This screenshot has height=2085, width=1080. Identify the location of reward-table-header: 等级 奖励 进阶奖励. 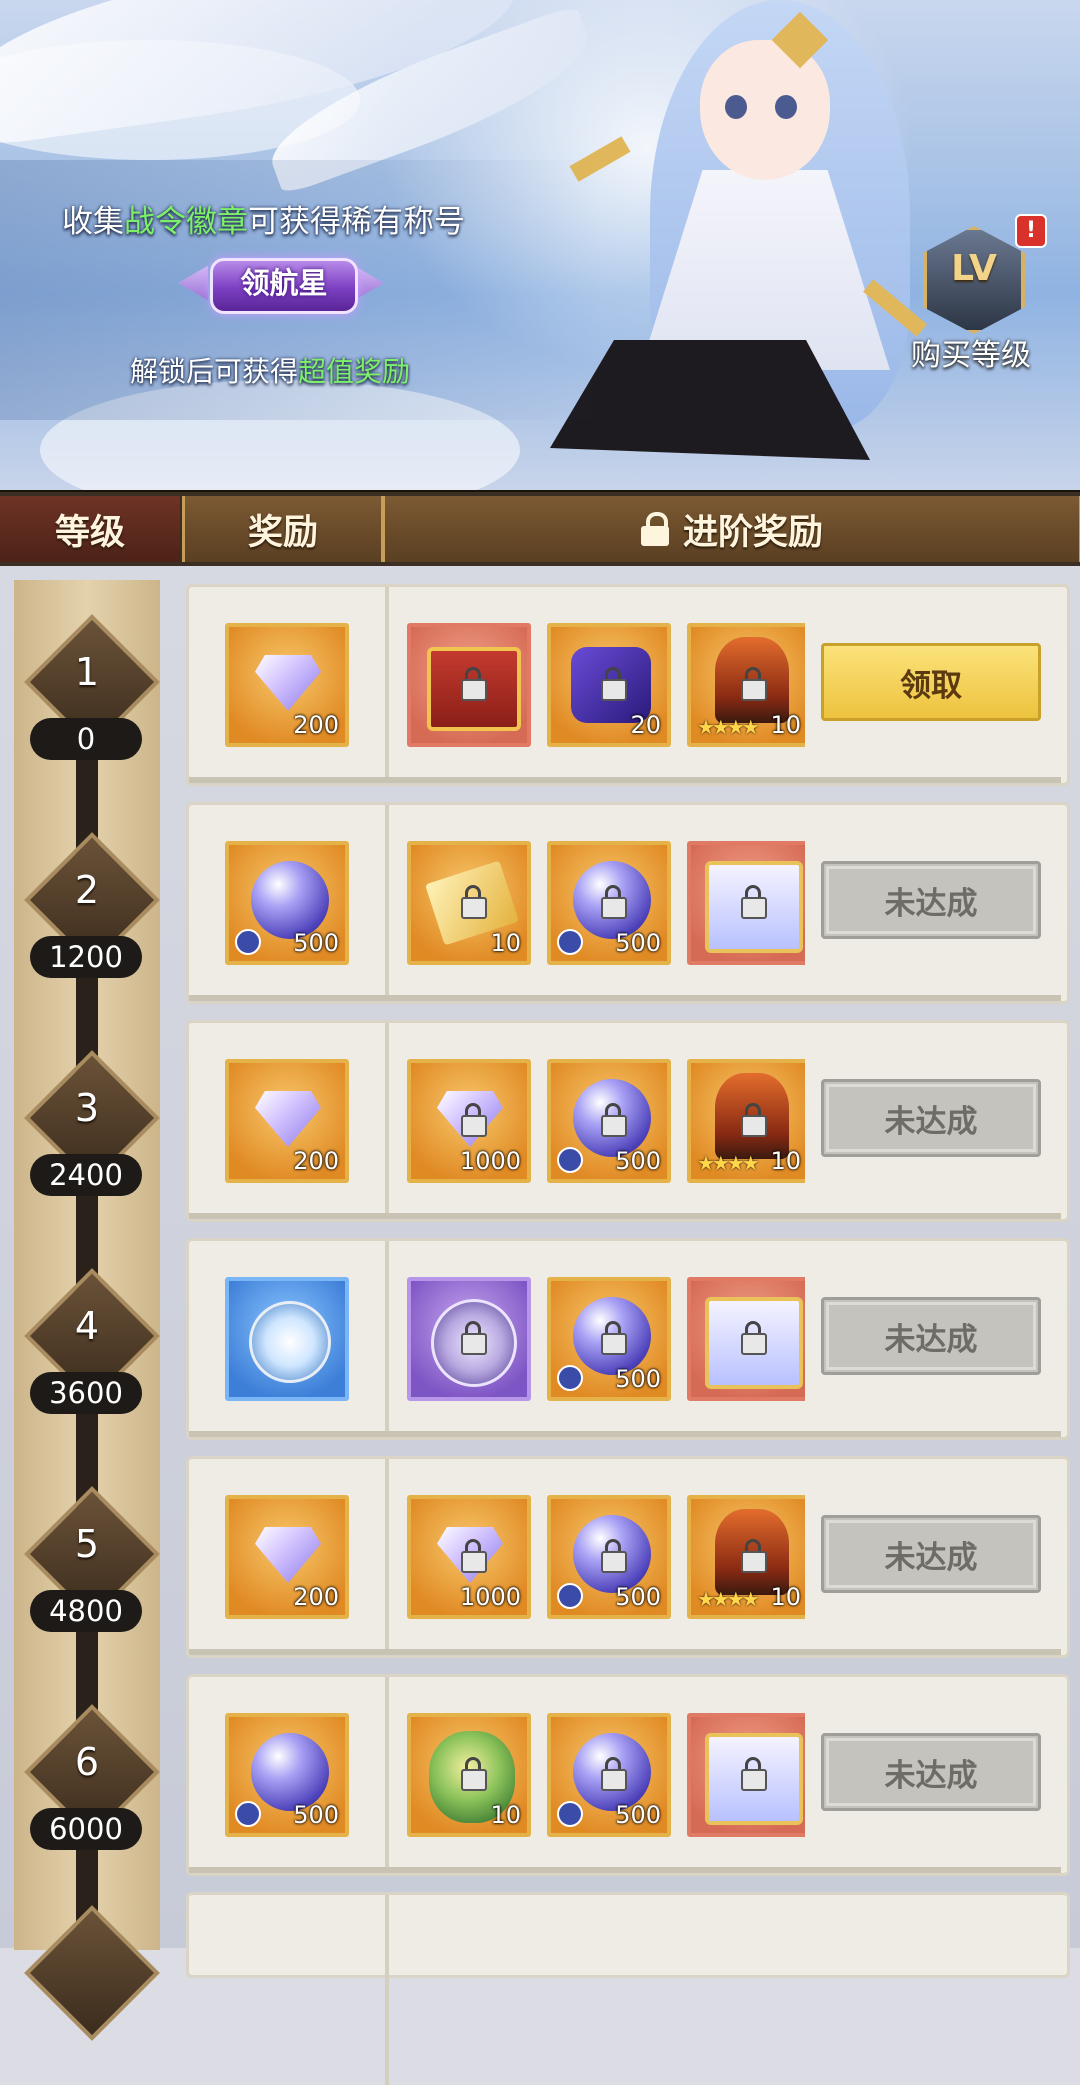
(540, 529).